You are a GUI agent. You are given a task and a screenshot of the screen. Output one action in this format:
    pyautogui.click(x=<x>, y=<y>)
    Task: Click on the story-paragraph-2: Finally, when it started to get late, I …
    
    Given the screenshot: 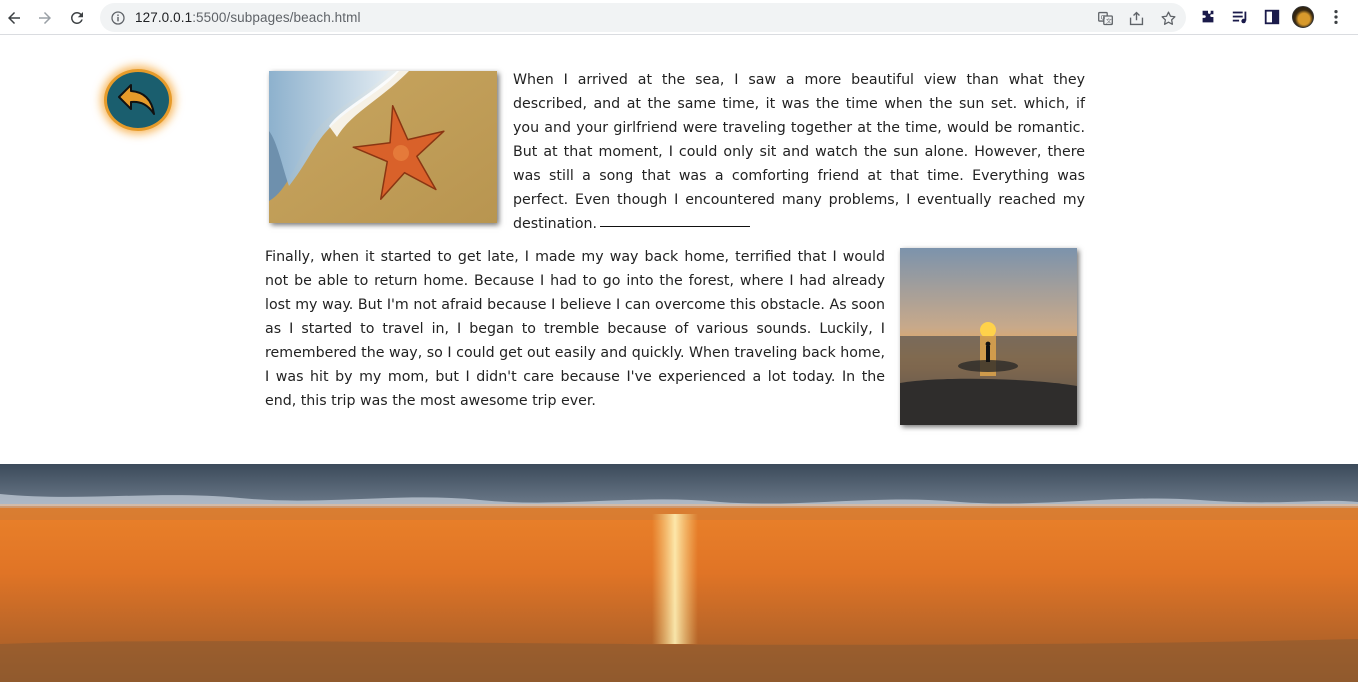 What is the action you would take?
    pyautogui.click(x=575, y=329)
    